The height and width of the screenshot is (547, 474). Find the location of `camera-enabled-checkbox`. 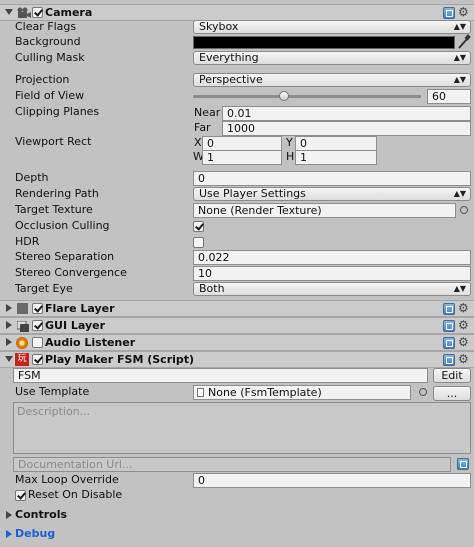

camera-enabled-checkbox is located at coordinates (37, 12).